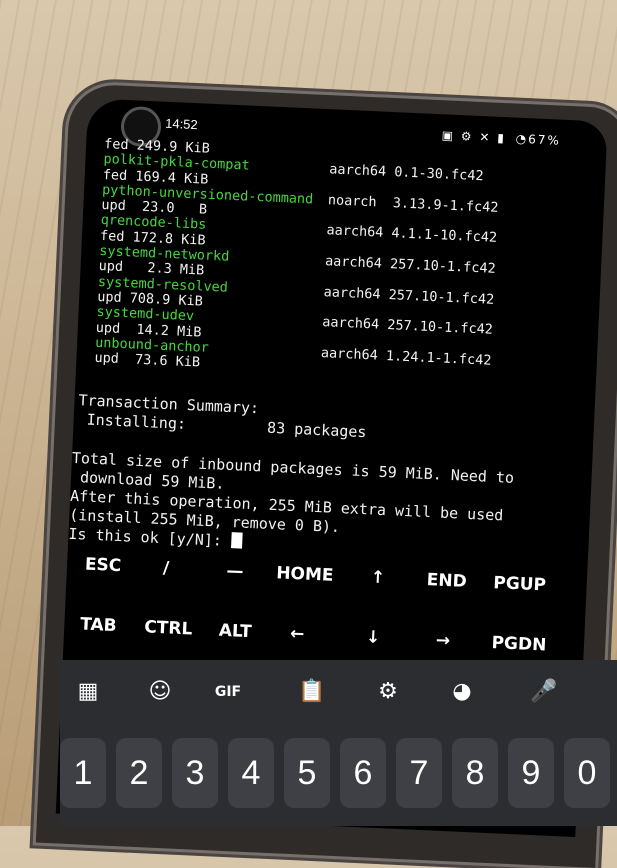 The image size is (617, 868). What do you see at coordinates (304, 574) in the screenshot?
I see `home-key: HOME` at bounding box center [304, 574].